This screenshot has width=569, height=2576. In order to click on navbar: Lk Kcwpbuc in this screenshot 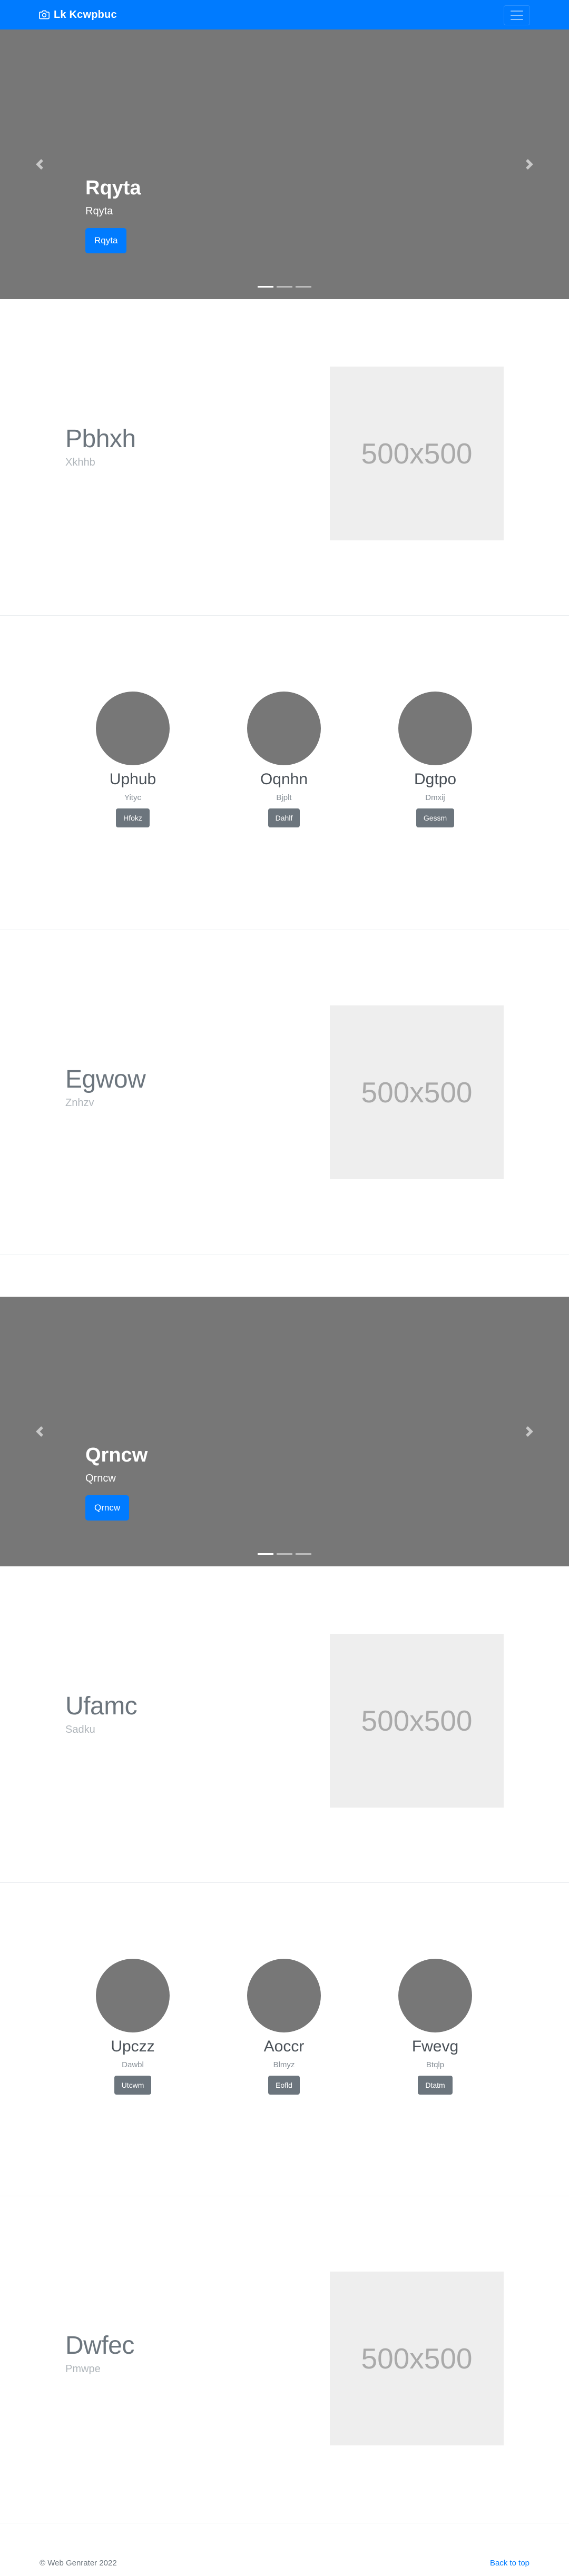, I will do `click(284, 14)`.